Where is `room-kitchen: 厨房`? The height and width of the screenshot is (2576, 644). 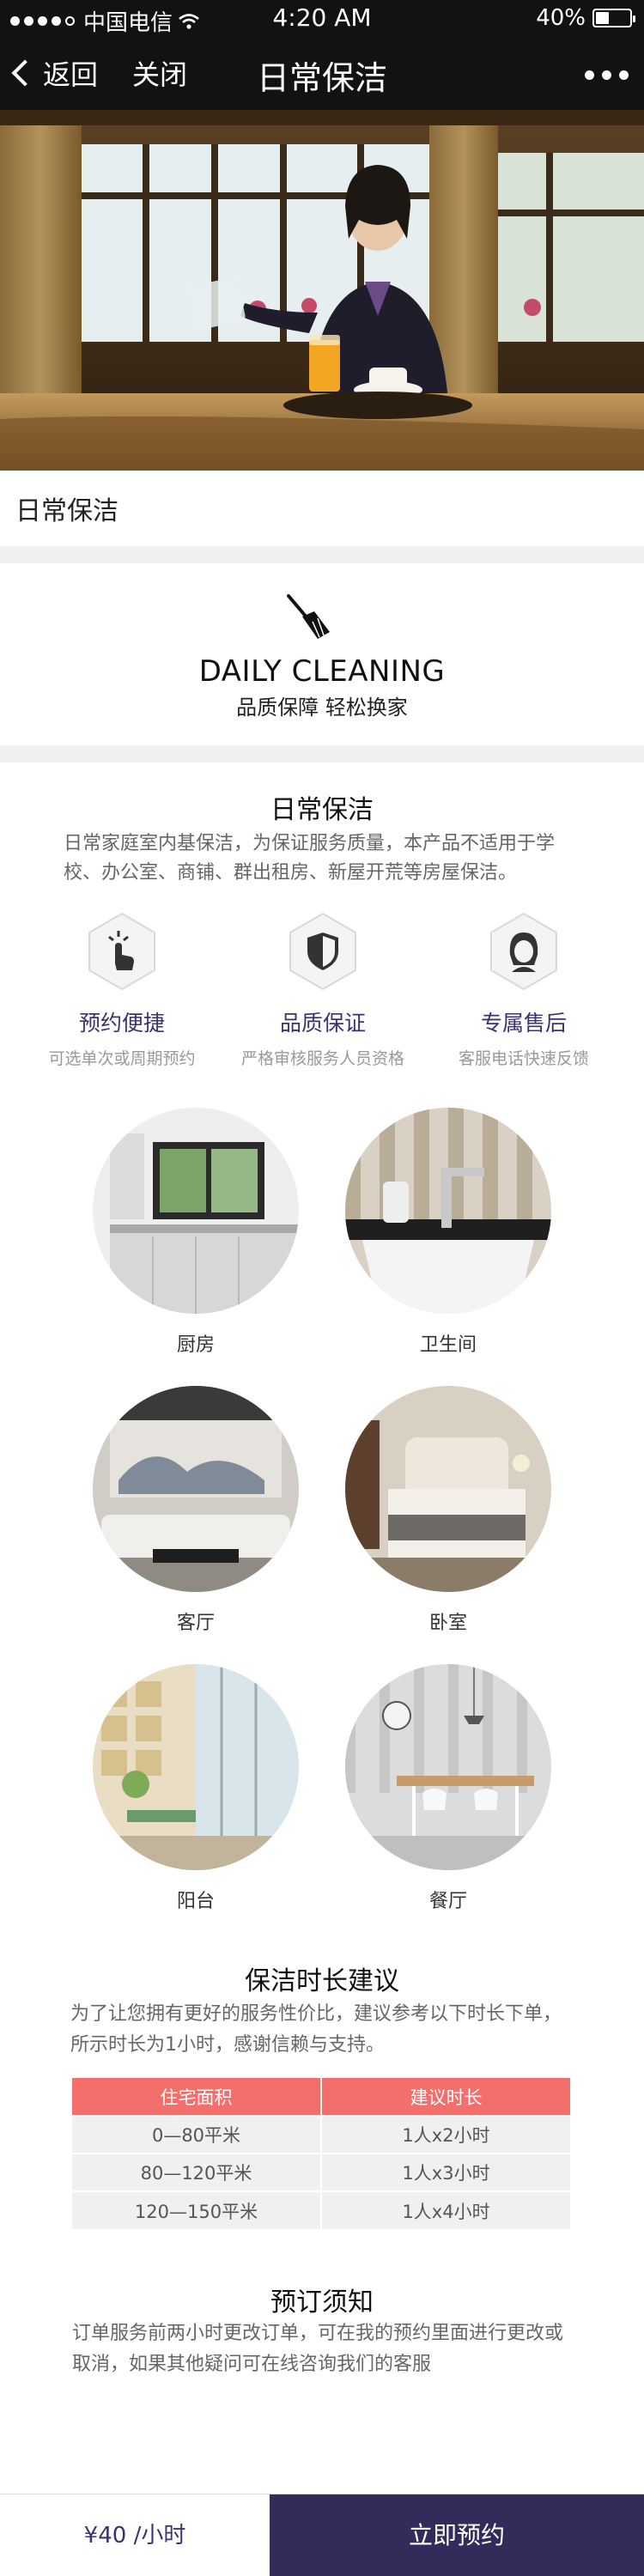
room-kitchen: 厨房 is located at coordinates (196, 1232).